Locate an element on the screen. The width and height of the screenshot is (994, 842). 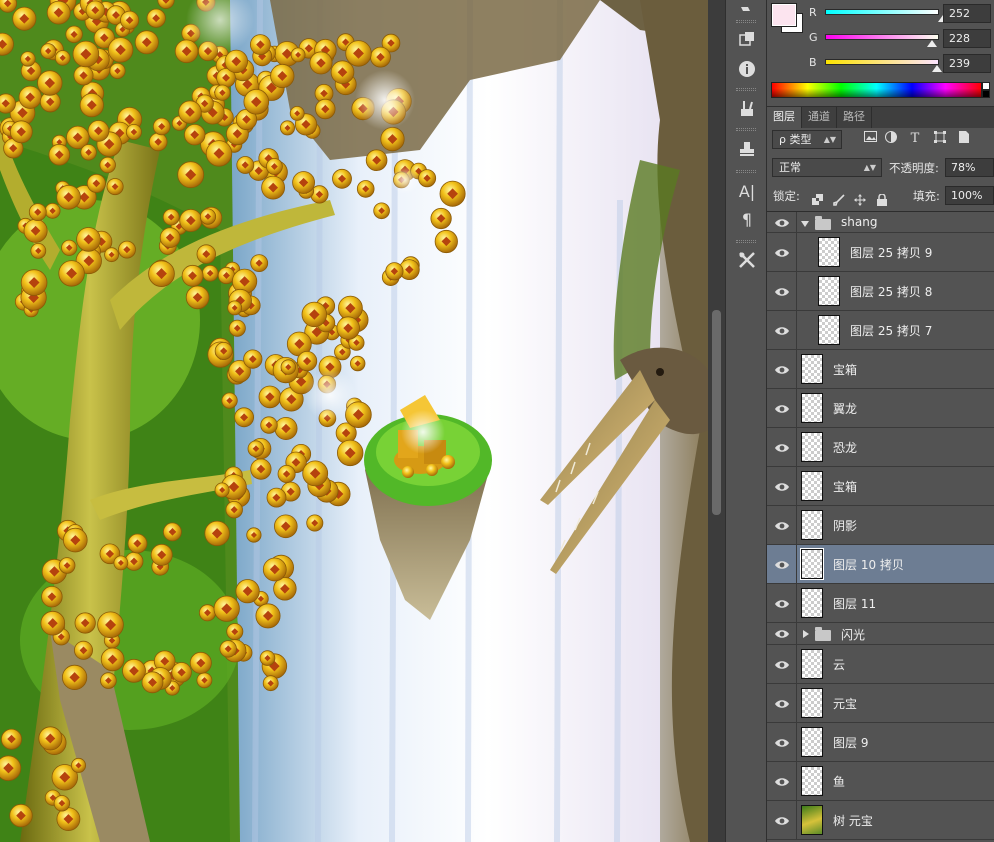
layer-row: 图层 25 拷贝 7 is located at coordinates (880, 330).